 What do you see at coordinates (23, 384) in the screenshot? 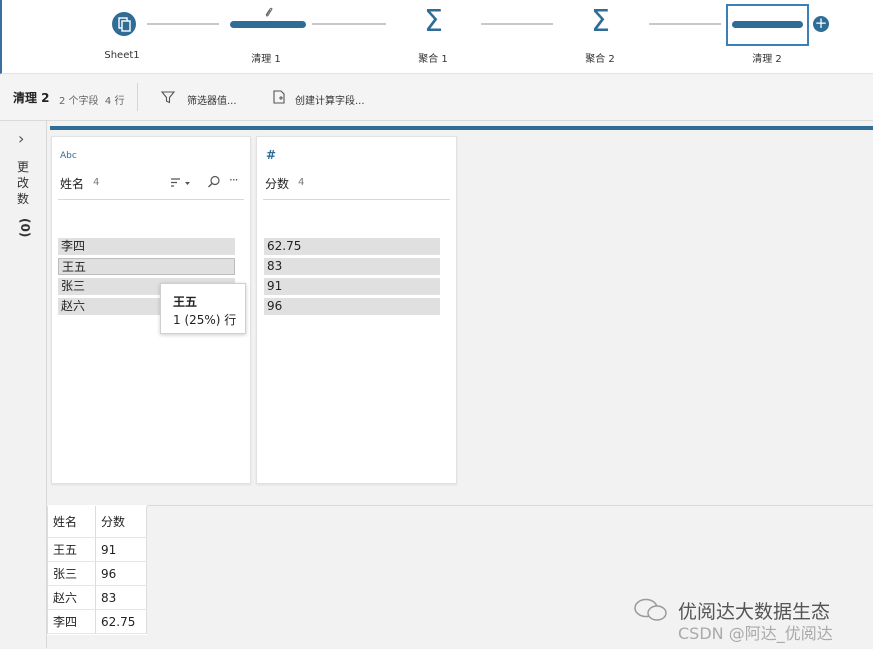
I see `changes-panel: › 更改数 (0)` at bounding box center [23, 384].